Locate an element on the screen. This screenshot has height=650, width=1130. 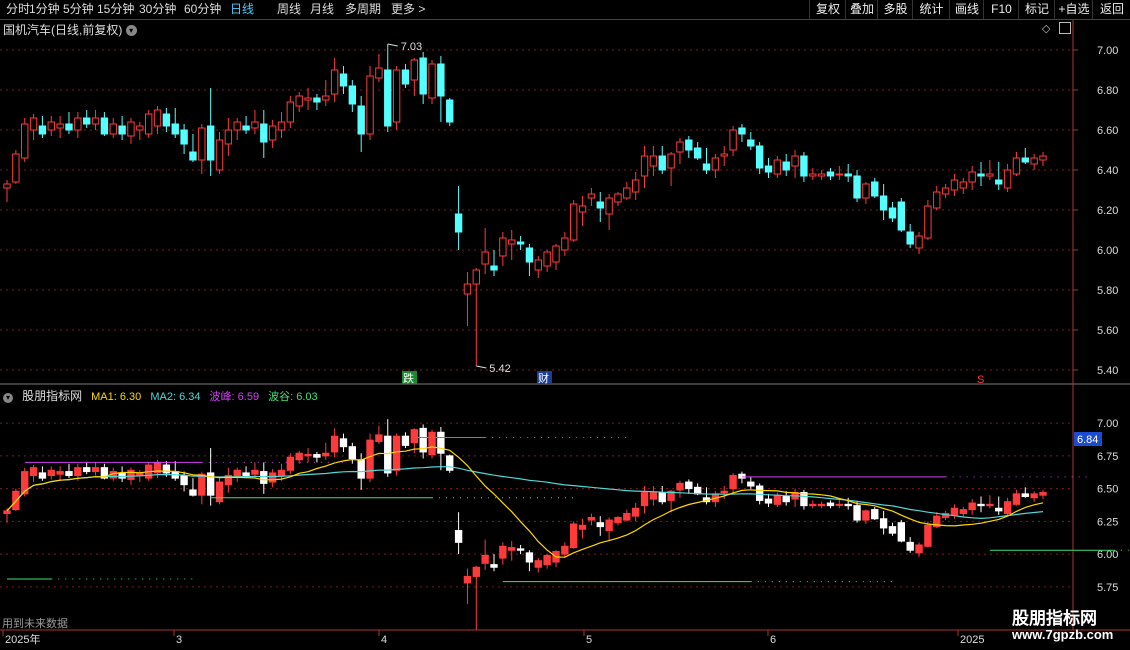
price-axis-label: 7.00 is located at coordinates (1107, 51).